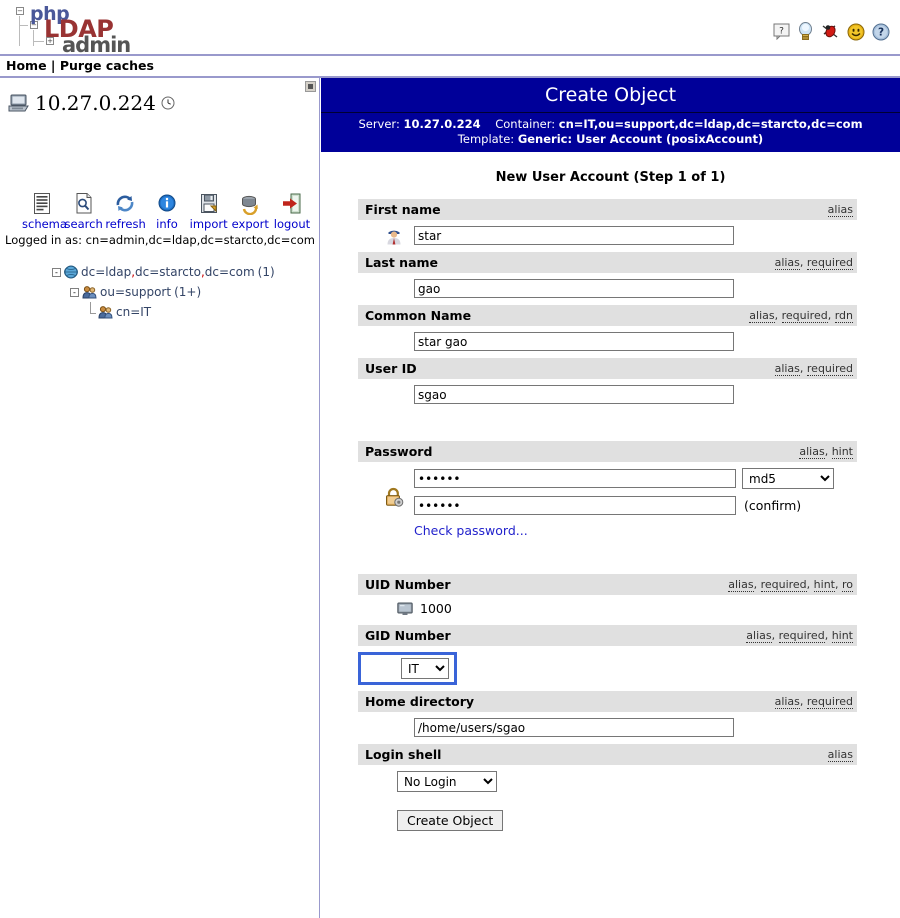  I want to click on logo-box-1: −, so click(20, 11).